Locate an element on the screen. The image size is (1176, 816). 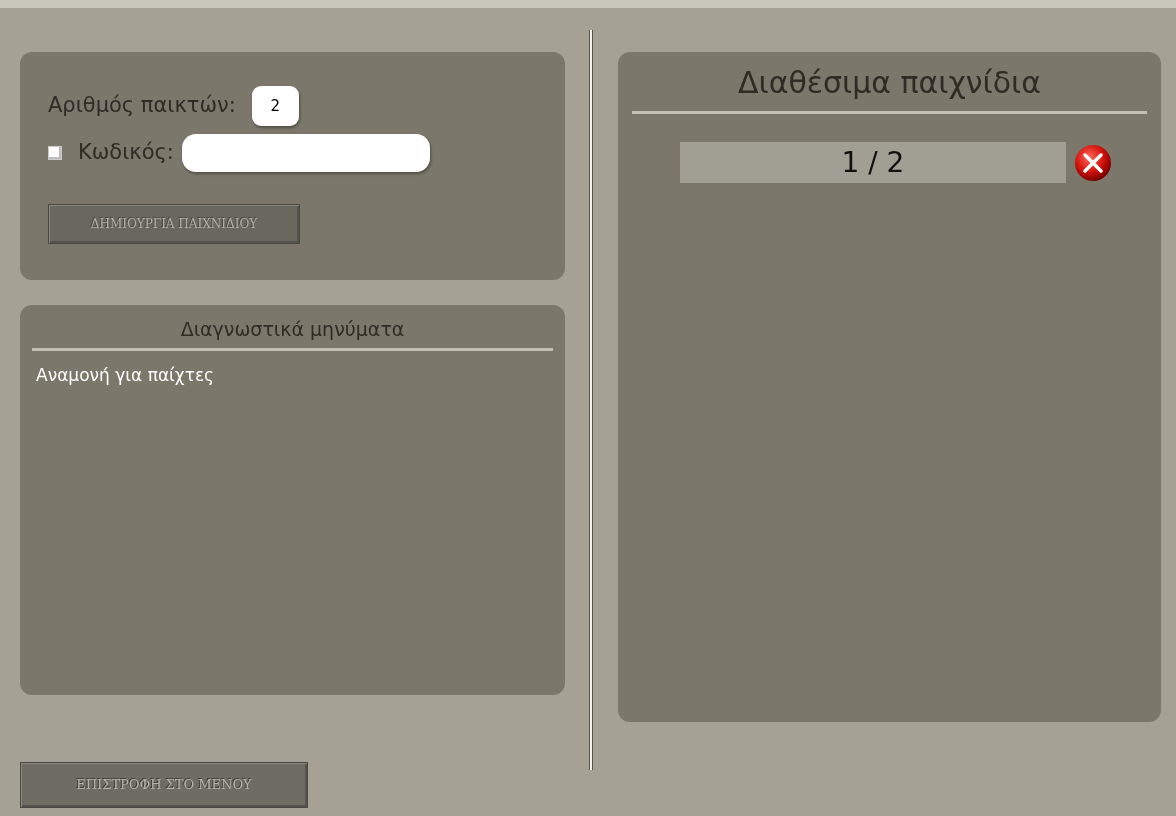
game-slot: 1 / 2 is located at coordinates (873, 162).